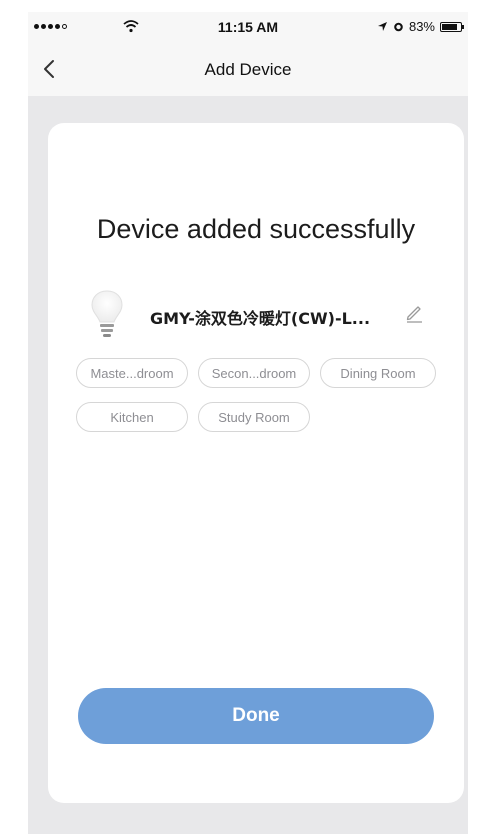  I want to click on nav-bar: Add Device, so click(248, 70).